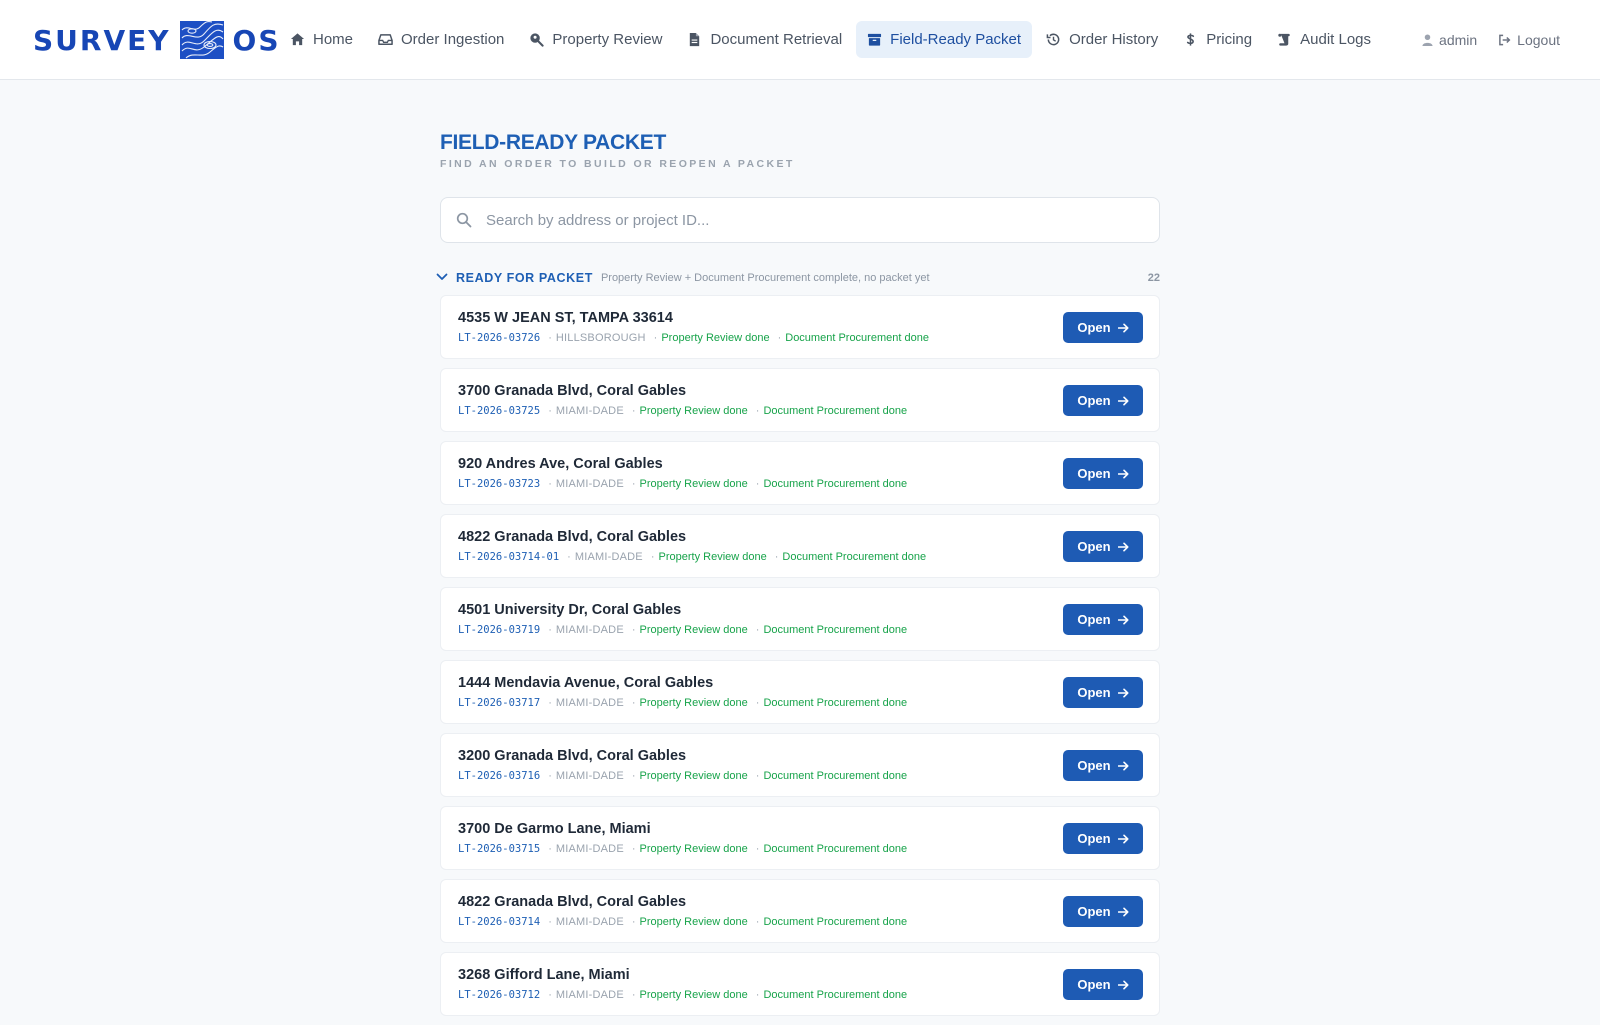 The image size is (1600, 1025). I want to click on survey-os-logo: SURVEY OS, so click(157, 40).